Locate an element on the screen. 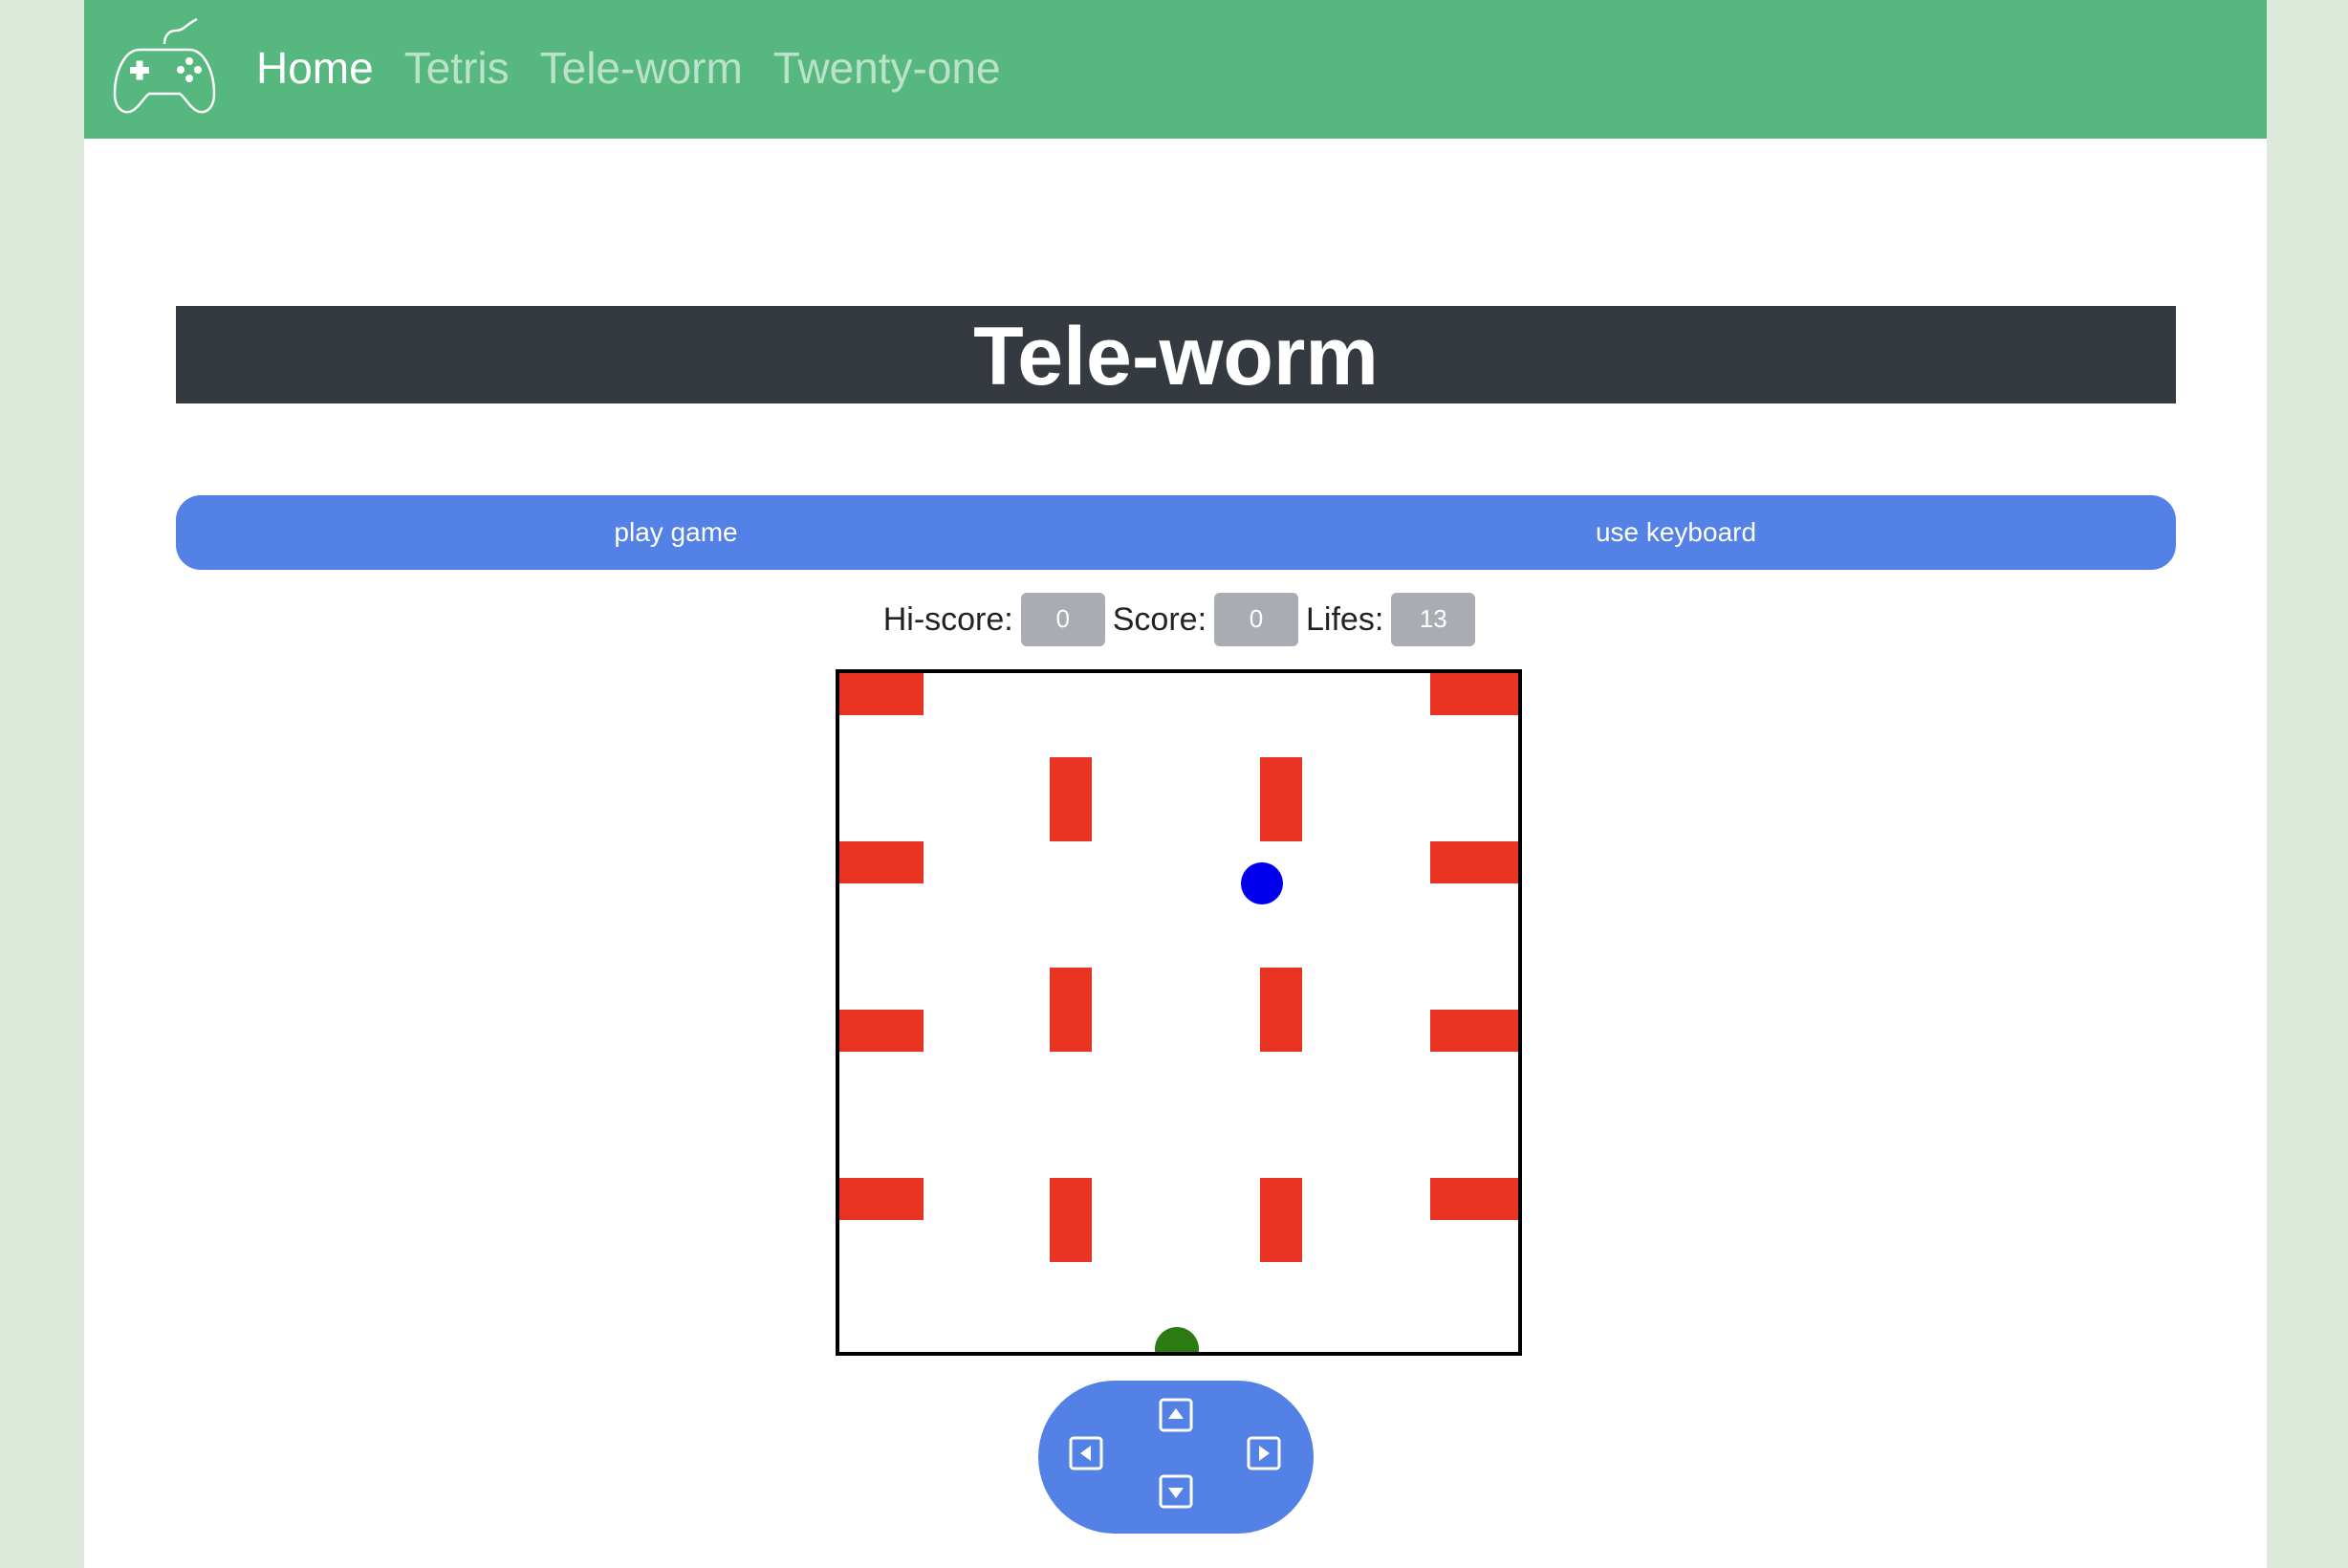 This screenshot has height=1568, width=2348. hiscore-badge: 0 is located at coordinates (1062, 619).